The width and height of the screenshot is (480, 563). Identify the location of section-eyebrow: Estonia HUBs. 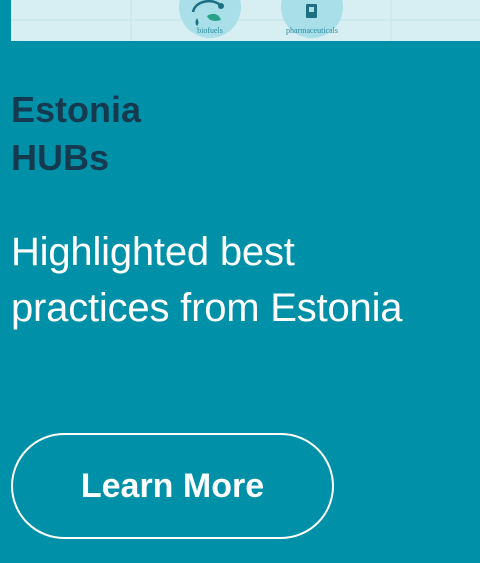
(76, 134).